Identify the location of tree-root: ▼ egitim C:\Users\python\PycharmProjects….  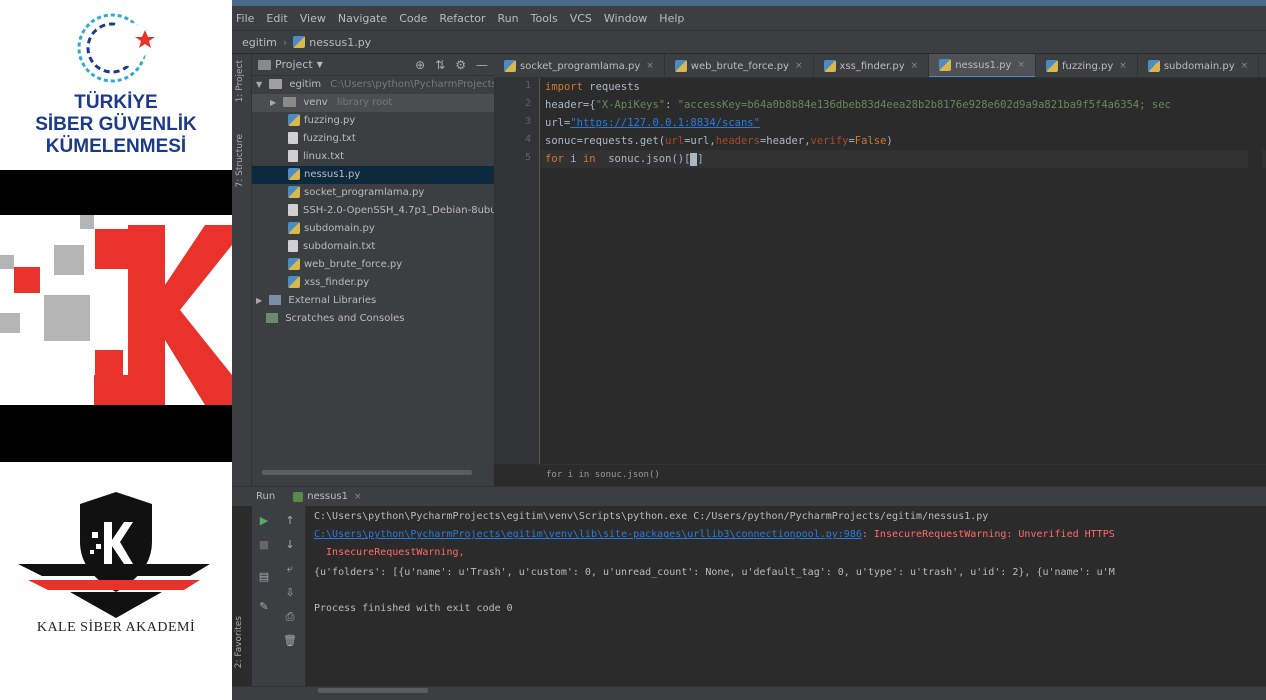
(373, 85).